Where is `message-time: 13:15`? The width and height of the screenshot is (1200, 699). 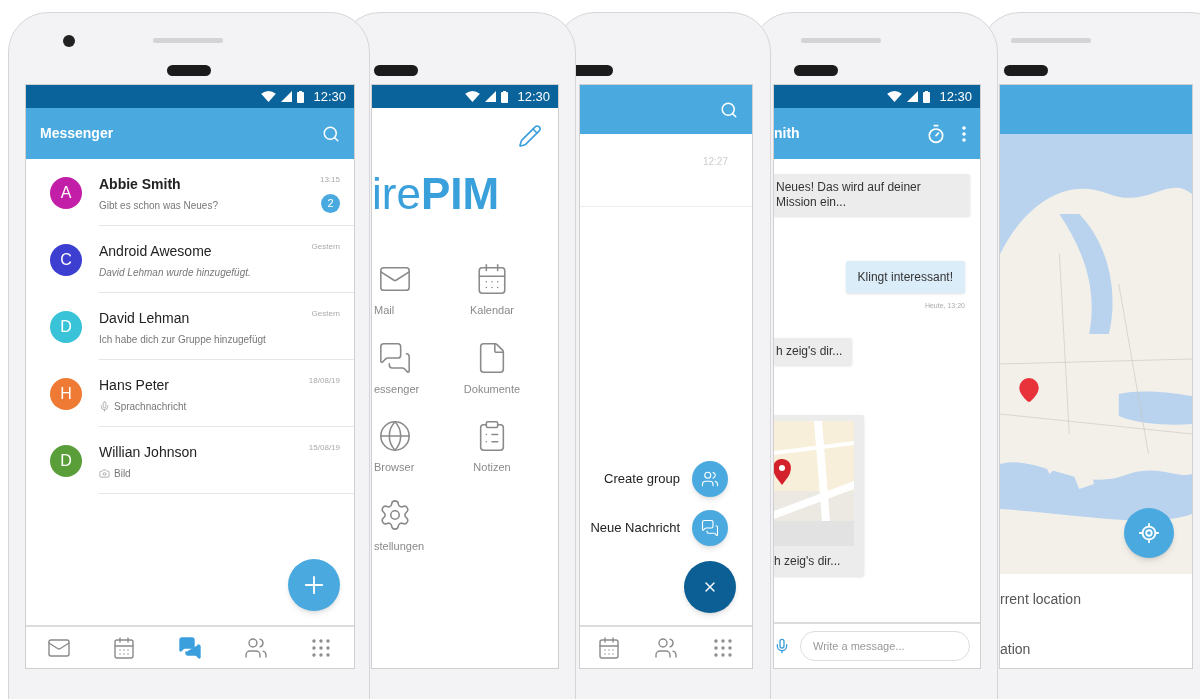
message-time: 13:15 is located at coordinates (329, 180).